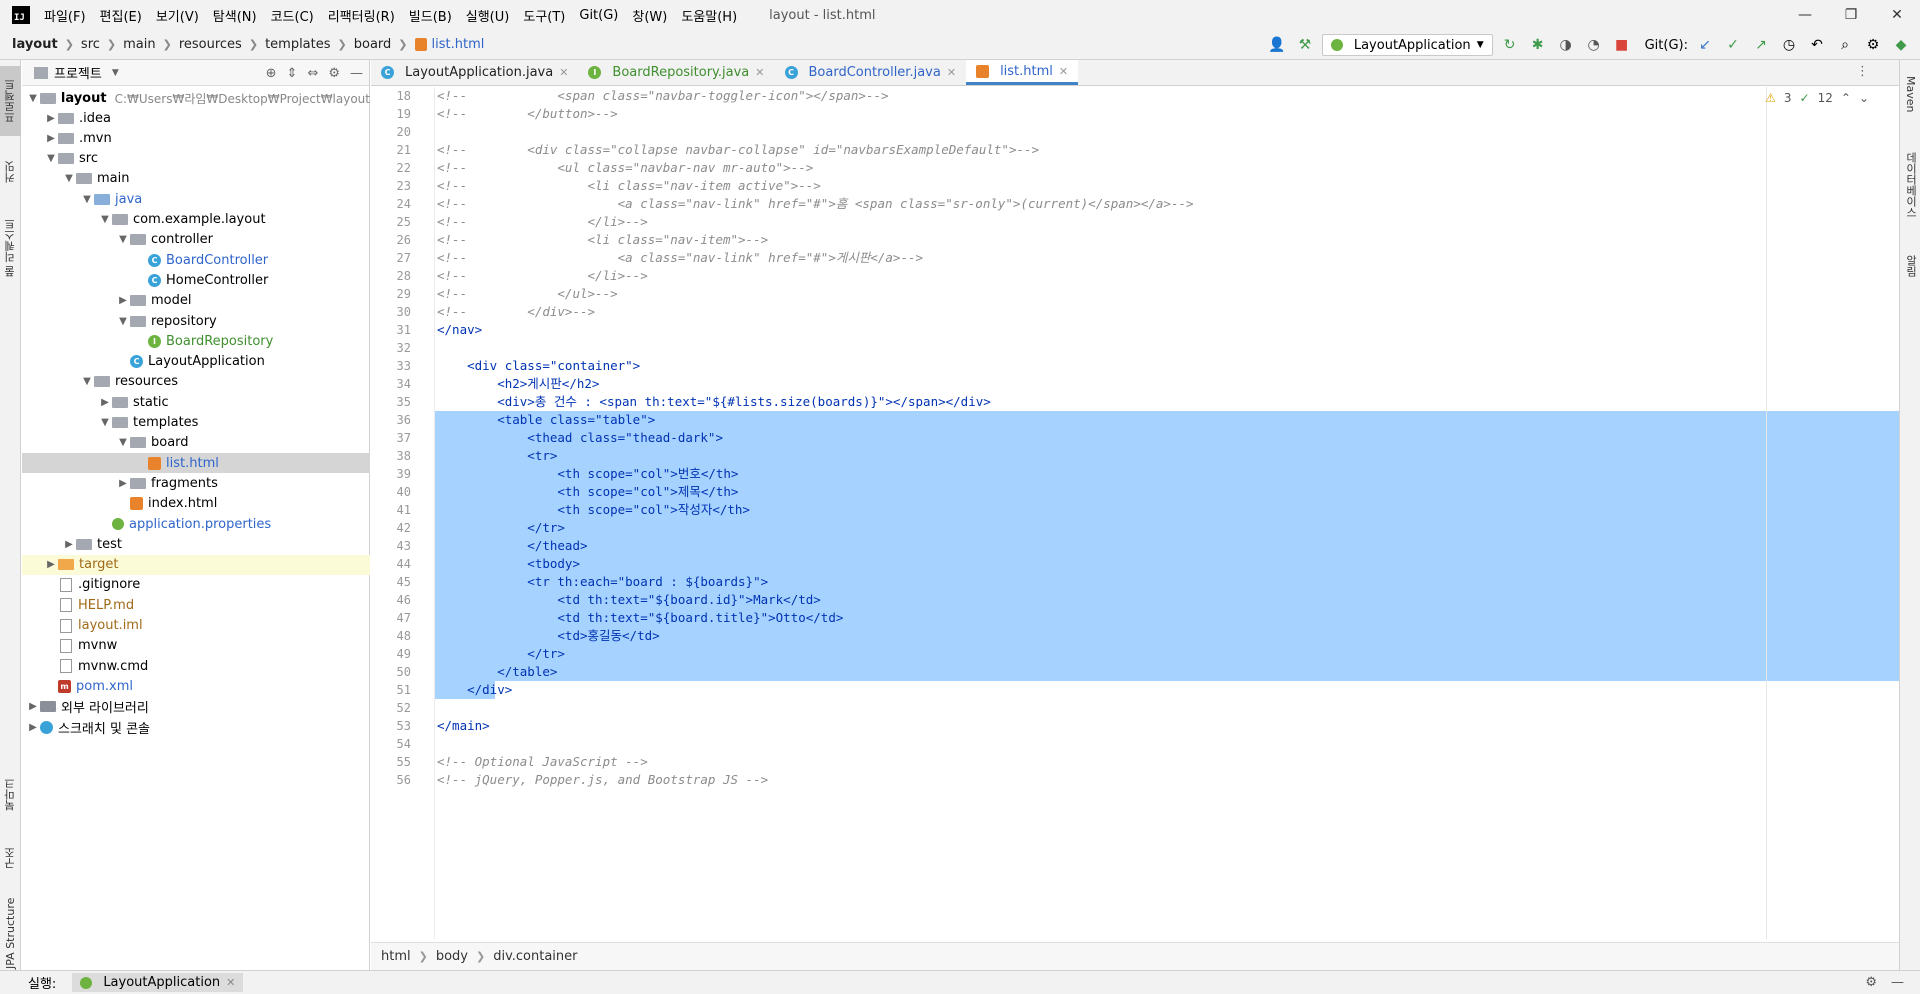 The width and height of the screenshot is (1920, 994). Describe the element at coordinates (196, 564) in the screenshot. I see `tree-row: ▶ target` at that location.